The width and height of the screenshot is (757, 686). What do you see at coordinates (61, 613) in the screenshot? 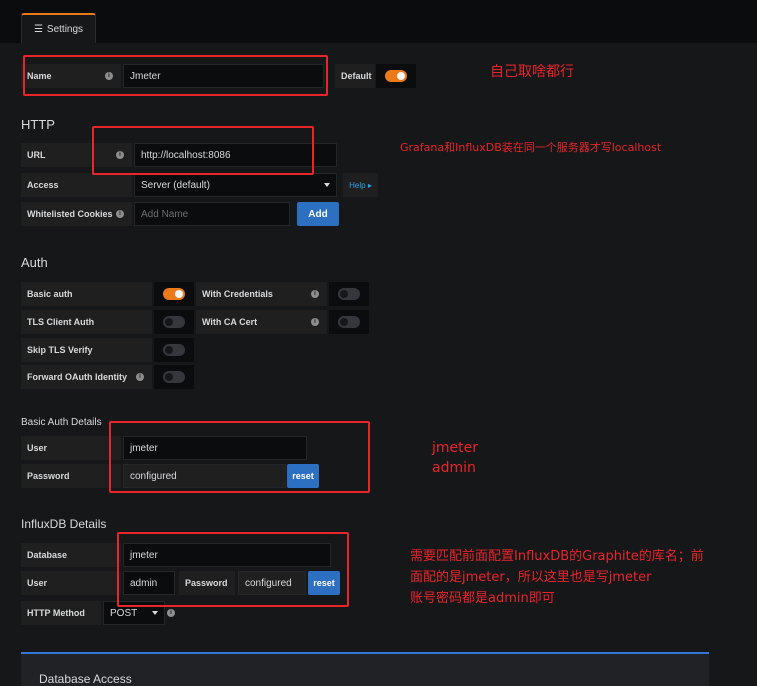
I see `http-method-label: HTTP Method` at bounding box center [61, 613].